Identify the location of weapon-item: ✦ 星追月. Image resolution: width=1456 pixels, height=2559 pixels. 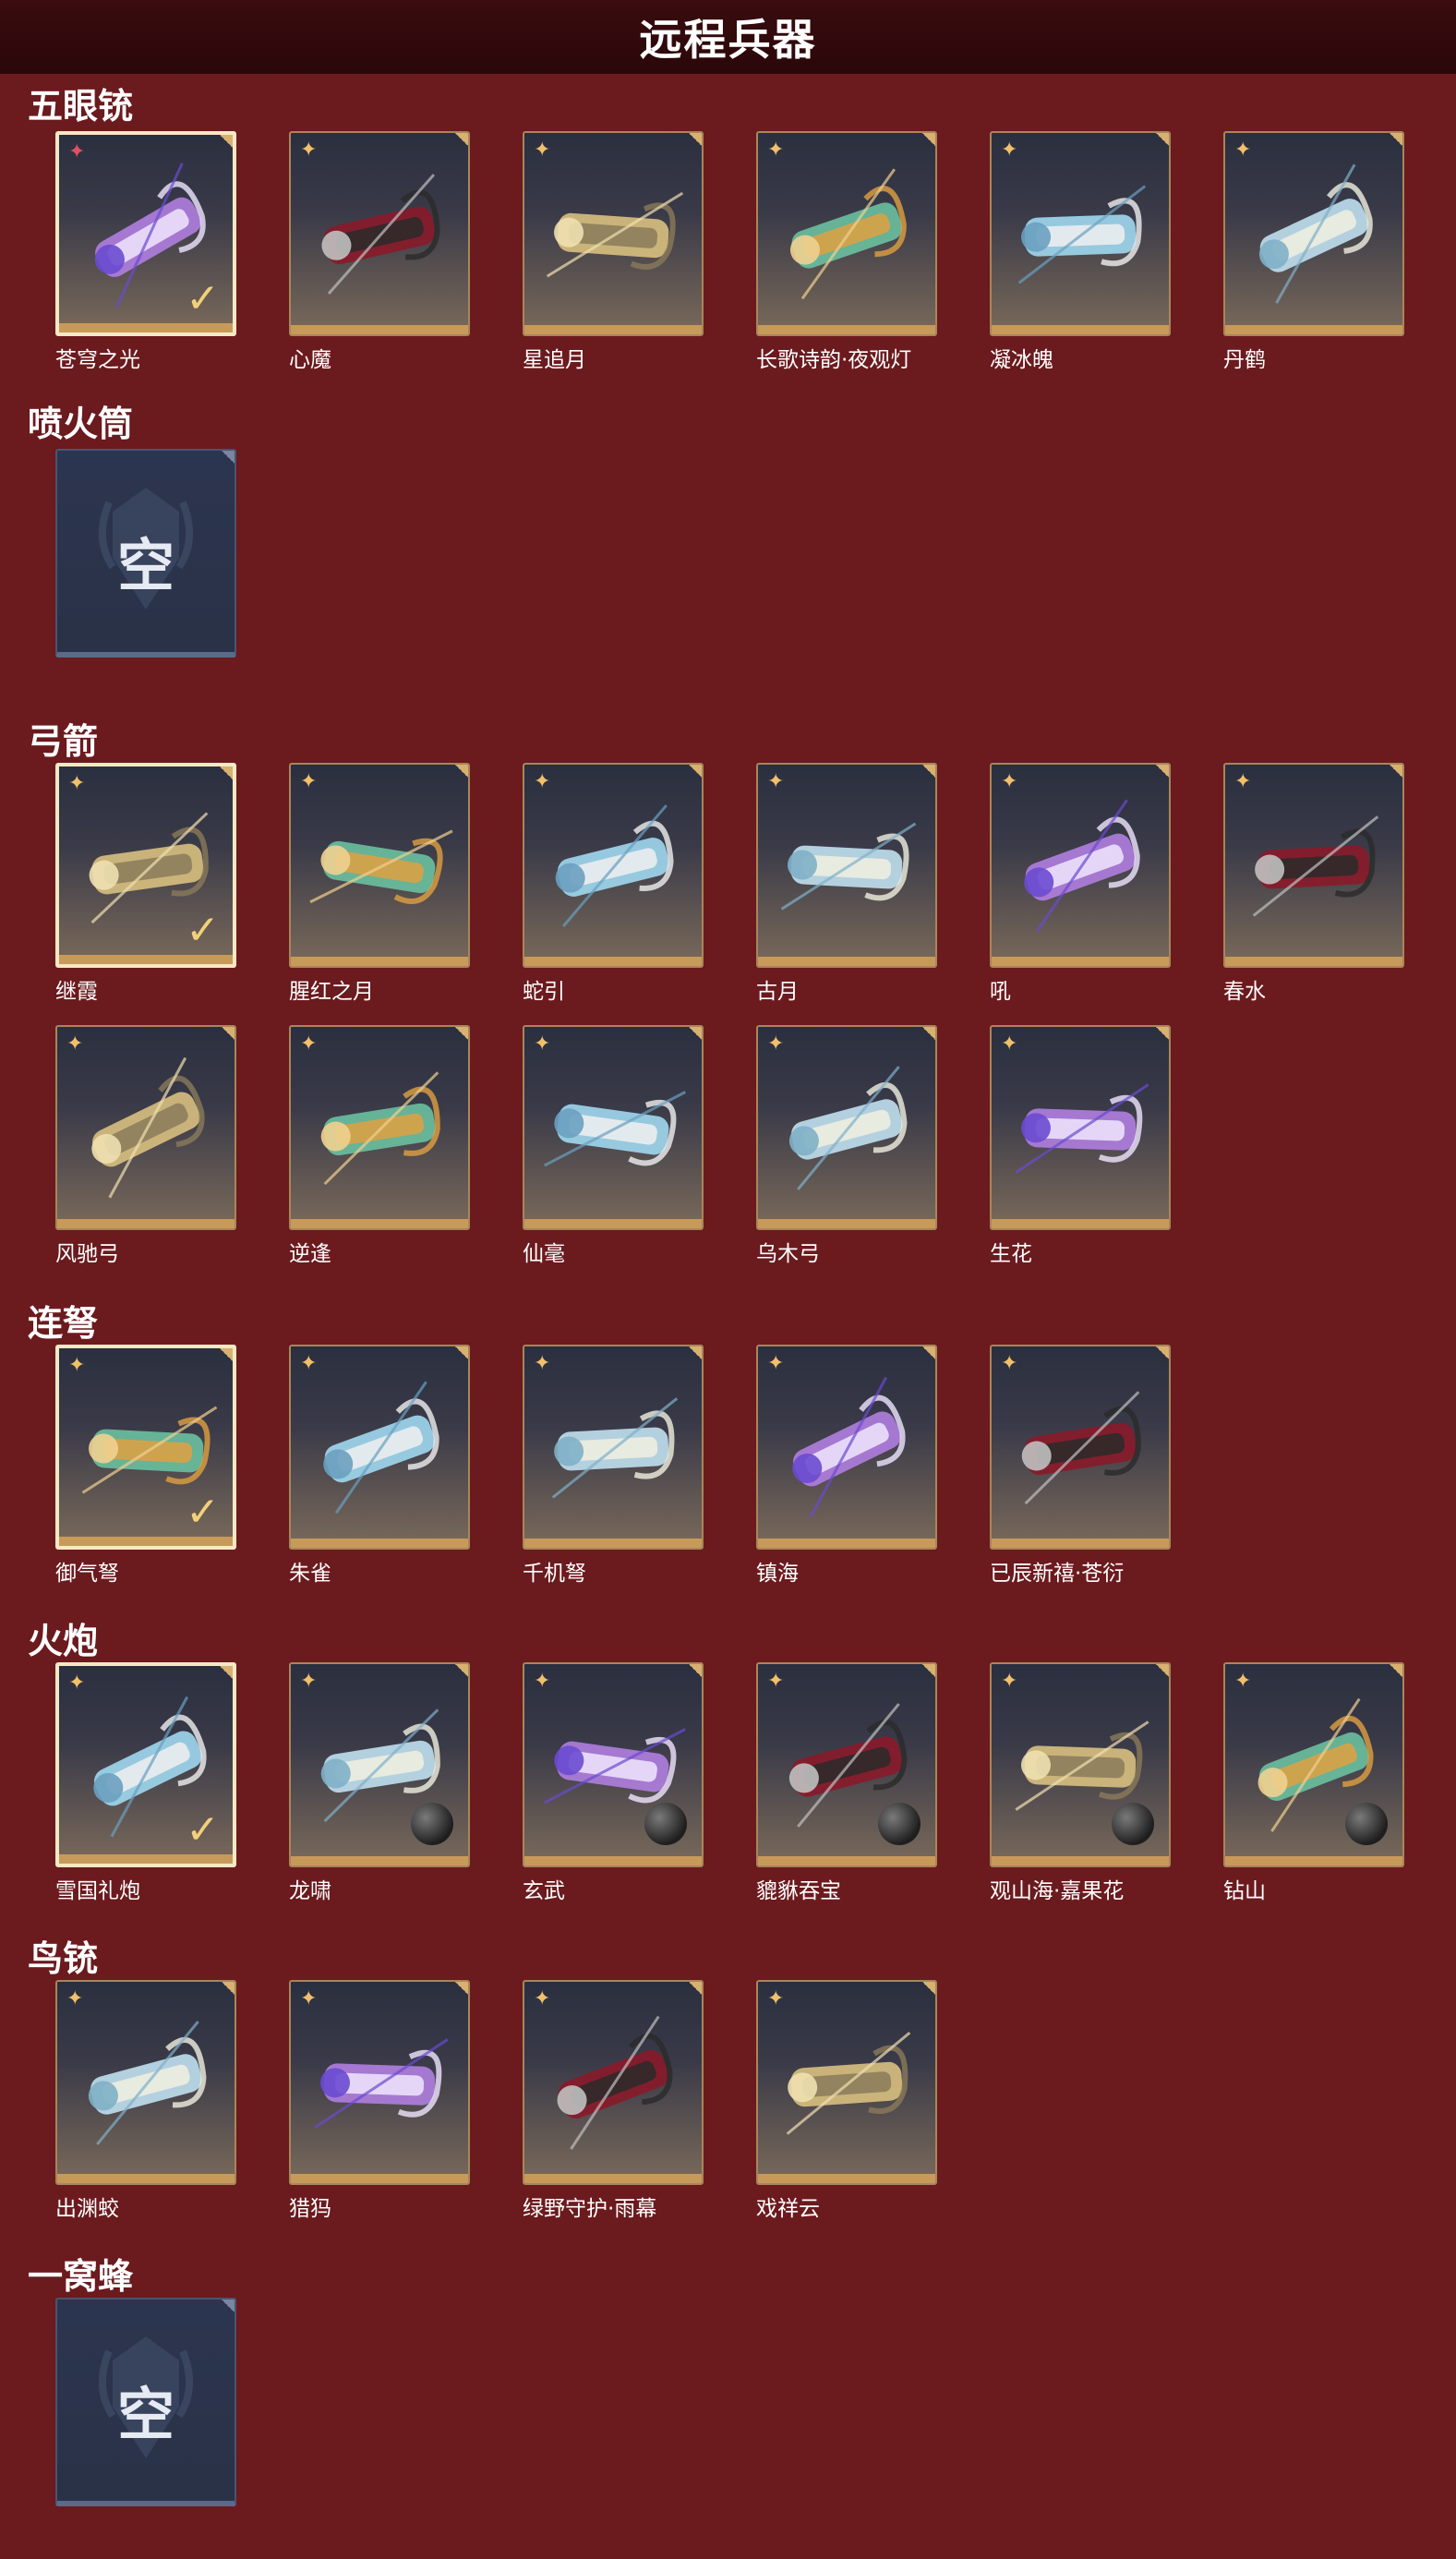
(613, 252).